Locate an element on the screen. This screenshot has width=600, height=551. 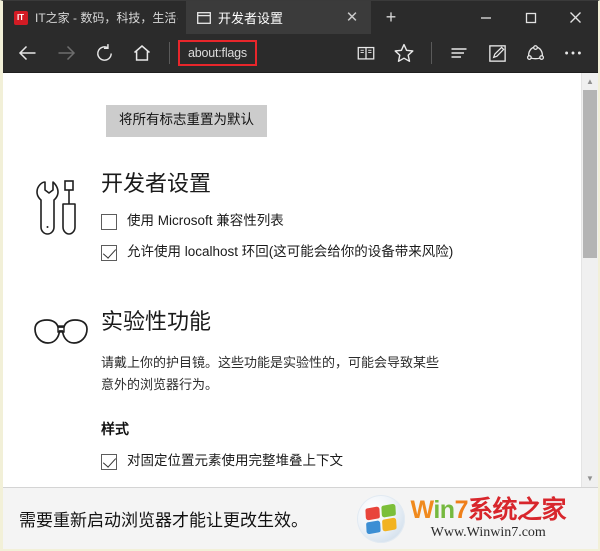
tab-title: IT之家 - 数码，科技，生活· is located at coordinates (106, 18).